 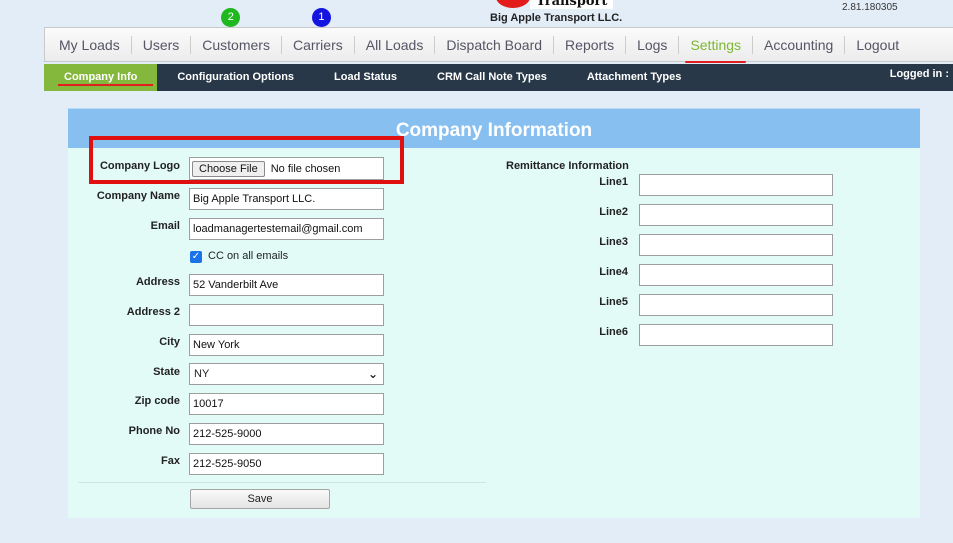 What do you see at coordinates (318, 30) in the screenshot?
I see `nav-carriers: Carriers 1` at bounding box center [318, 30].